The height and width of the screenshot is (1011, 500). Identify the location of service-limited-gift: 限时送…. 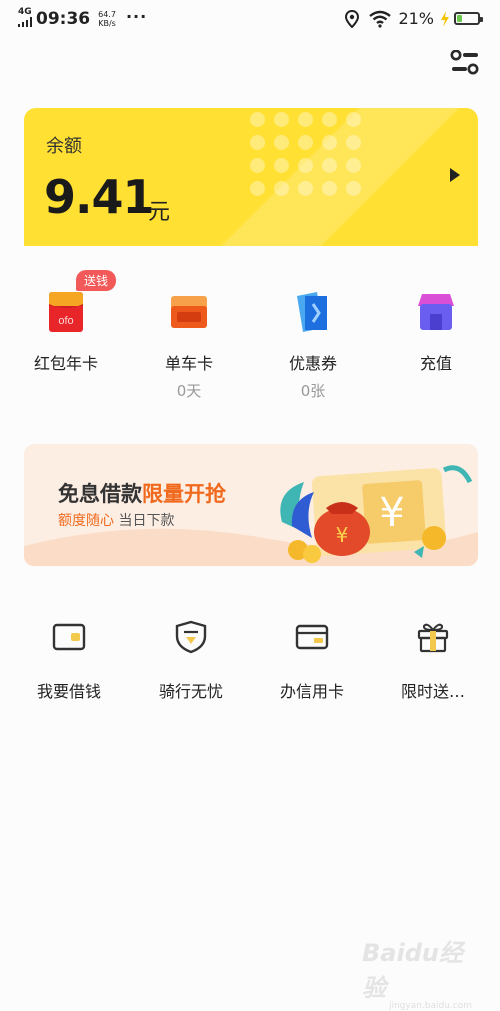
(433, 661).